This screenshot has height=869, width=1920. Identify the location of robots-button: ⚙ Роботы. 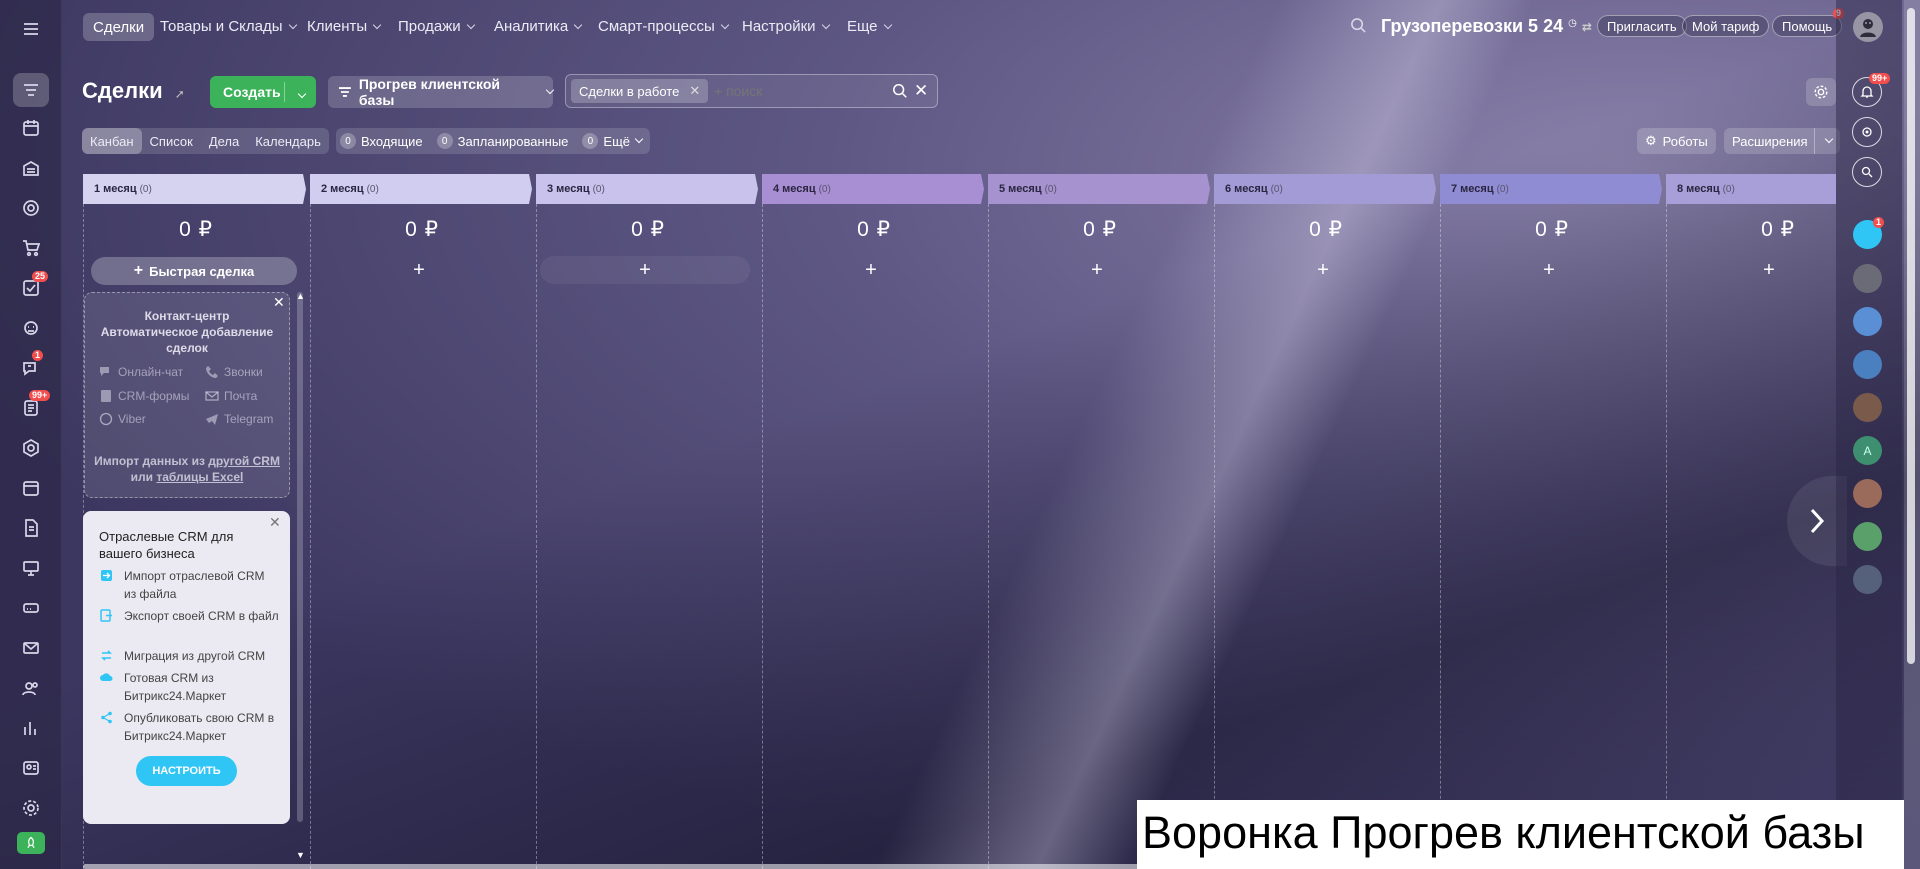
(1676, 141).